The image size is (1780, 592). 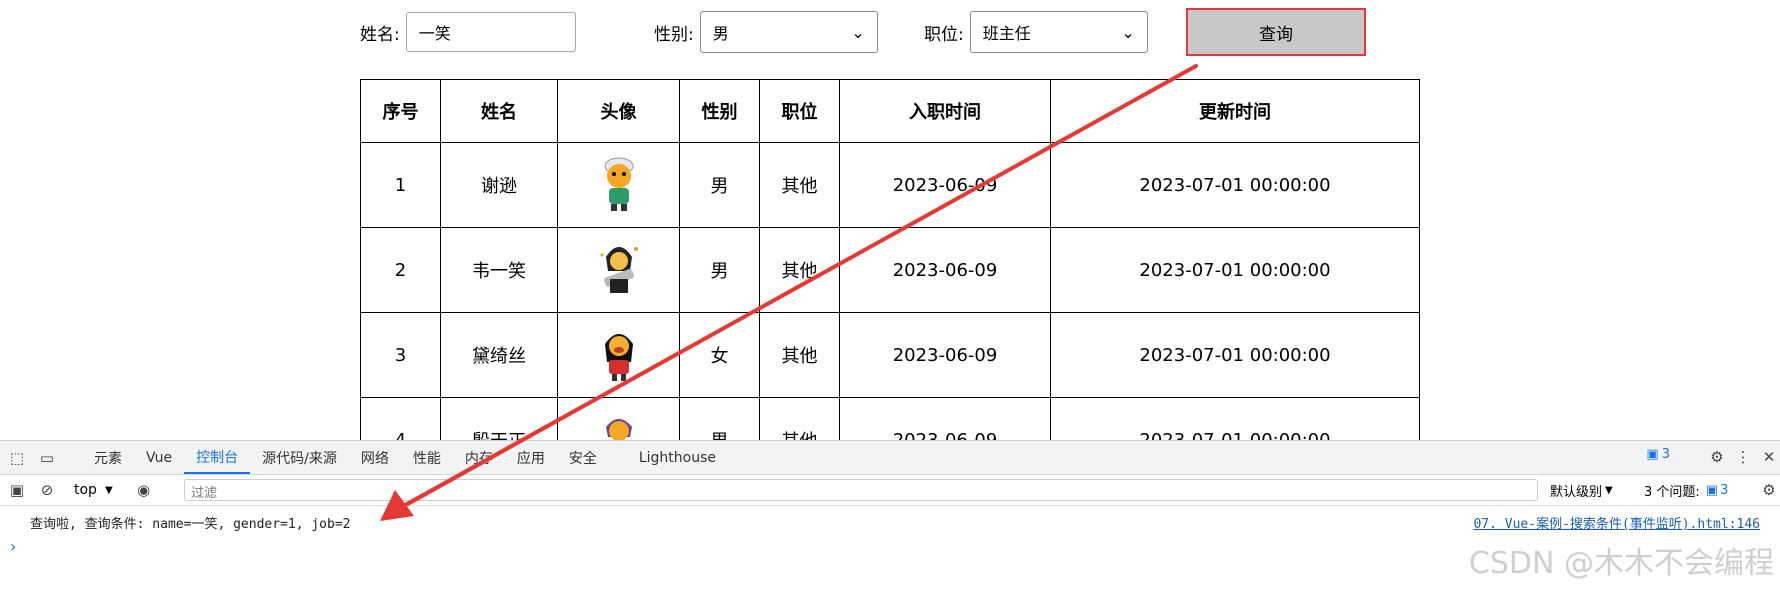 I want to click on console-toolbar: ▣ ⊘ top ▼ ◉ 过滤 默认级别 ▼ 3 个问题: ▣ 3 ⚙, so click(x=890, y=490).